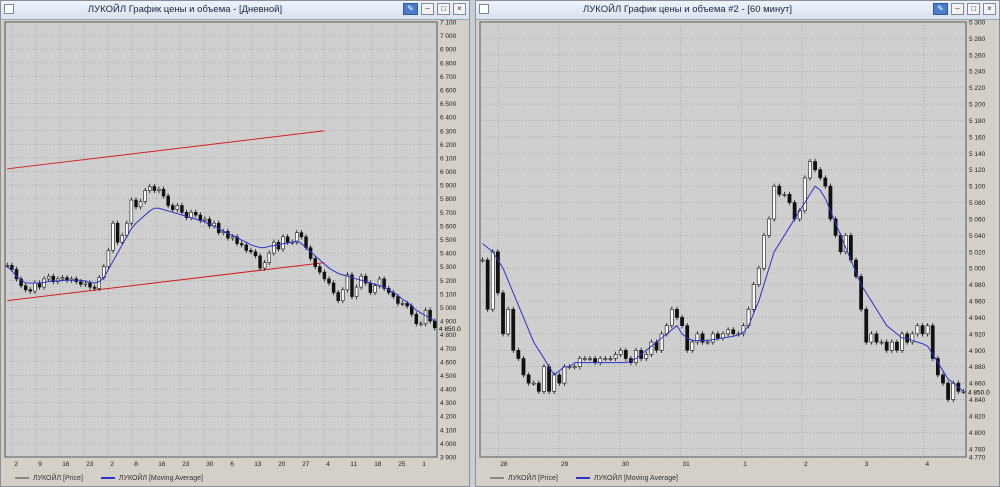 Image resolution: width=1000 pixels, height=487 pixels. Describe the element at coordinates (533, 478) in the screenshot. I see `legend-label: ЛУКОЙЛ [Price]` at that location.